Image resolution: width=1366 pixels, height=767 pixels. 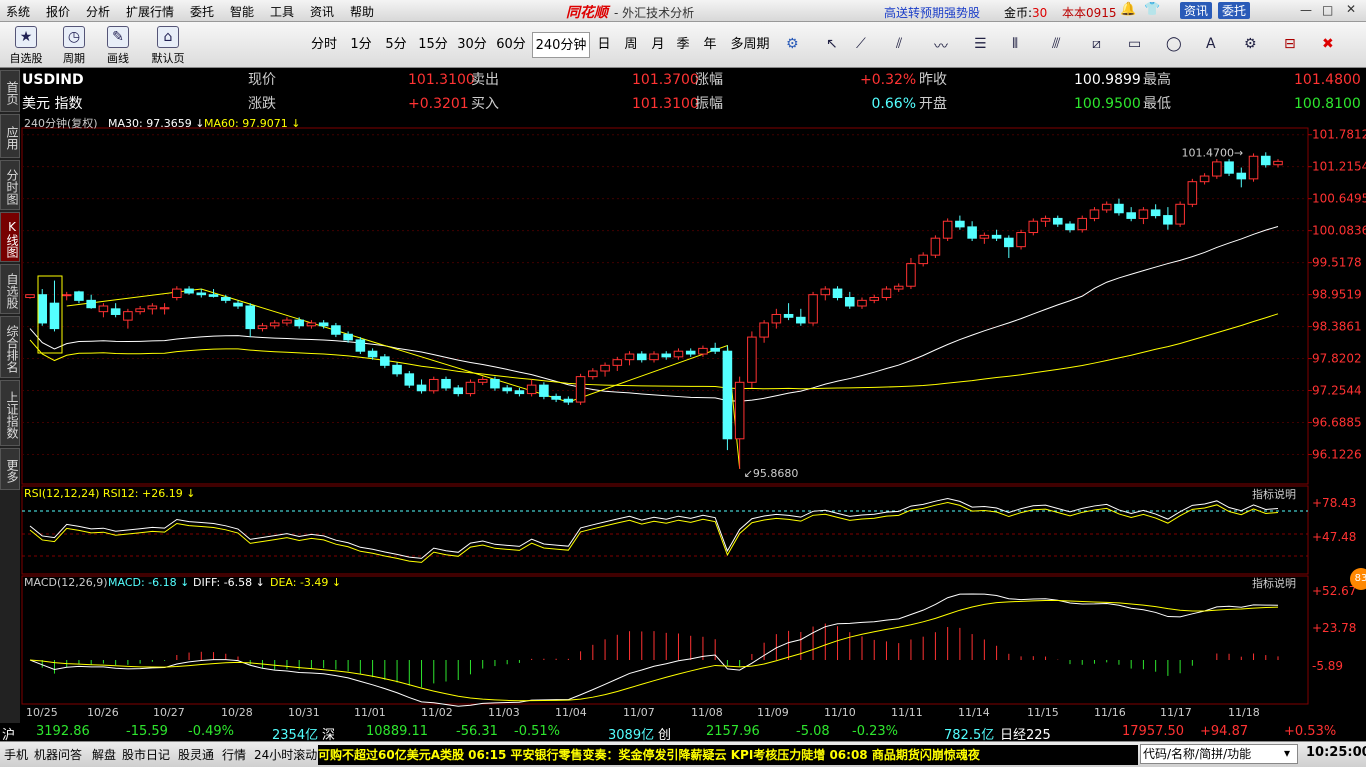 What do you see at coordinates (66, 582) in the screenshot?
I see `macd-legend-prefix: MACD(12,26,9)` at bounding box center [66, 582].